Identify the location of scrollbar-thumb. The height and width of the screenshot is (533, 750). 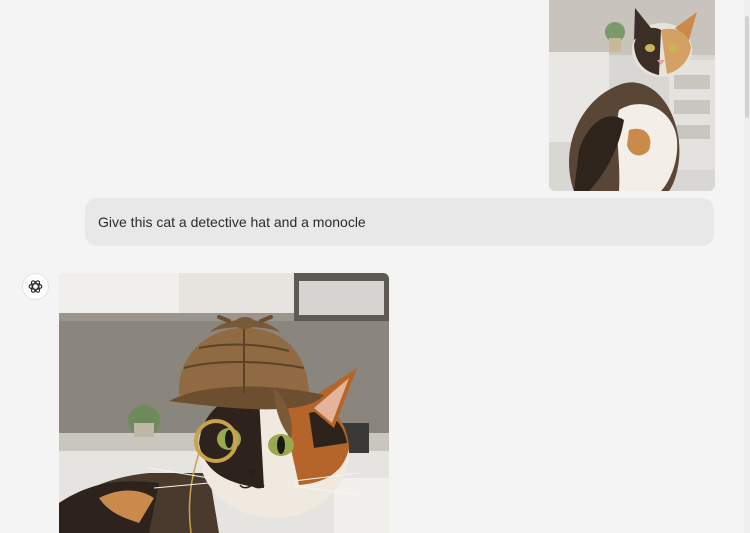
(747, 67).